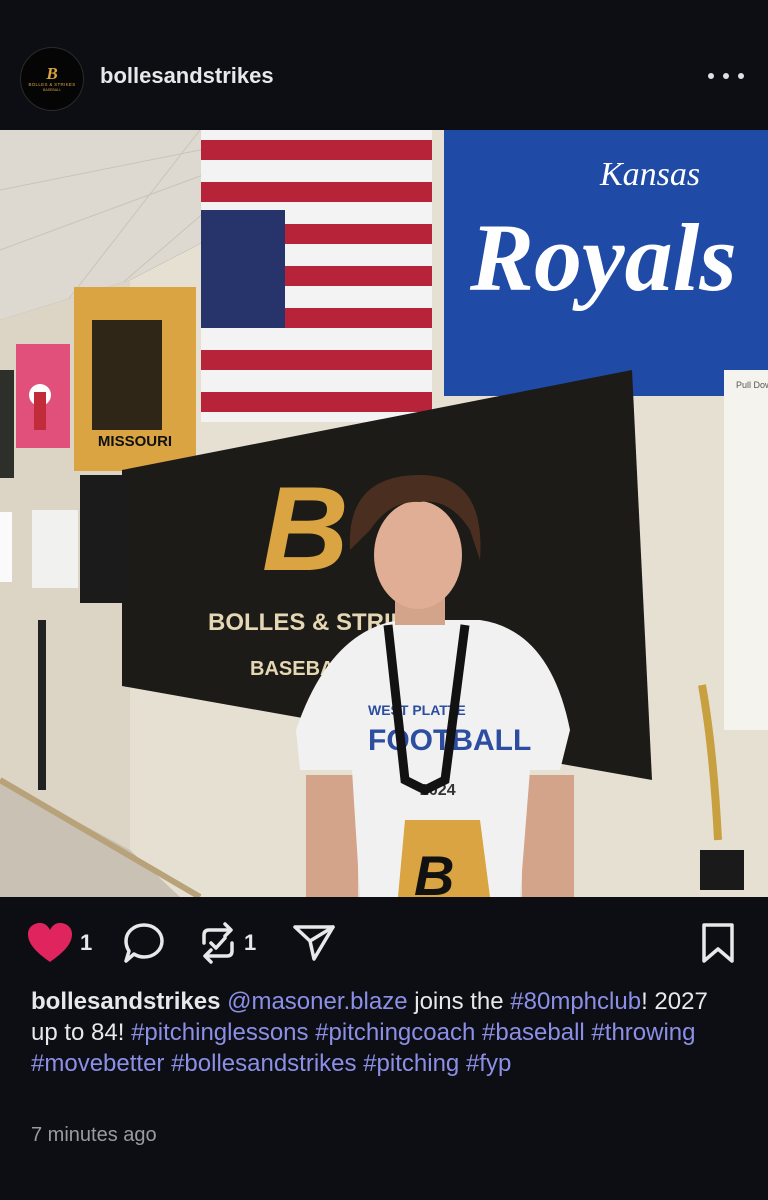 The height and width of the screenshot is (1200, 768). What do you see at coordinates (459, 1001) in the screenshot?
I see `caption-text: joins the` at bounding box center [459, 1001].